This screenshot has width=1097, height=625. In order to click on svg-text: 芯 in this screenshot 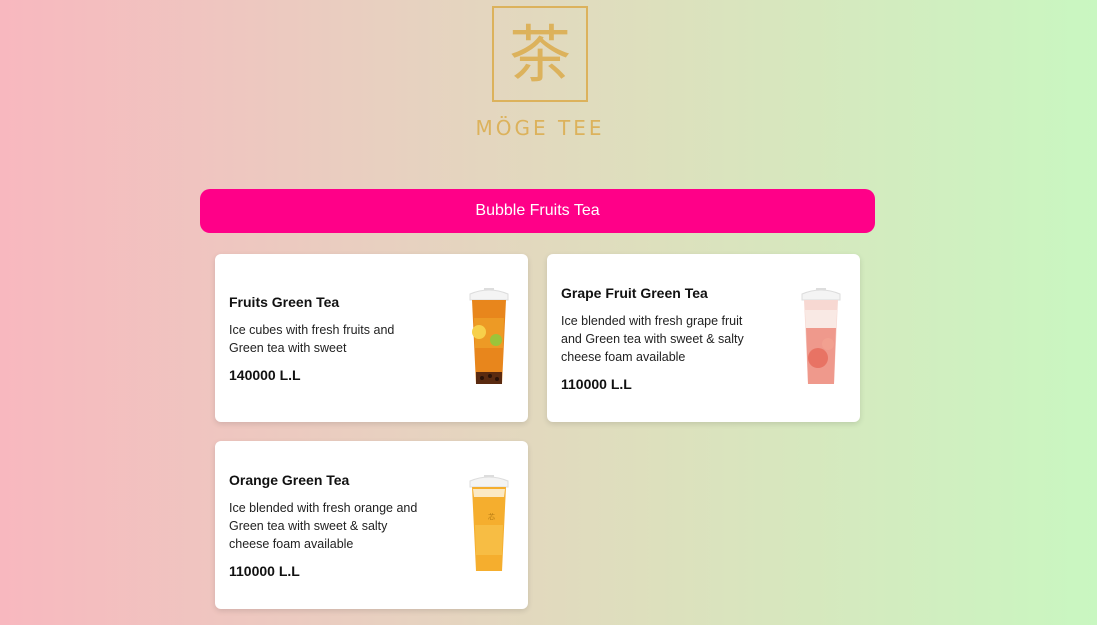, I will do `click(491, 516)`.